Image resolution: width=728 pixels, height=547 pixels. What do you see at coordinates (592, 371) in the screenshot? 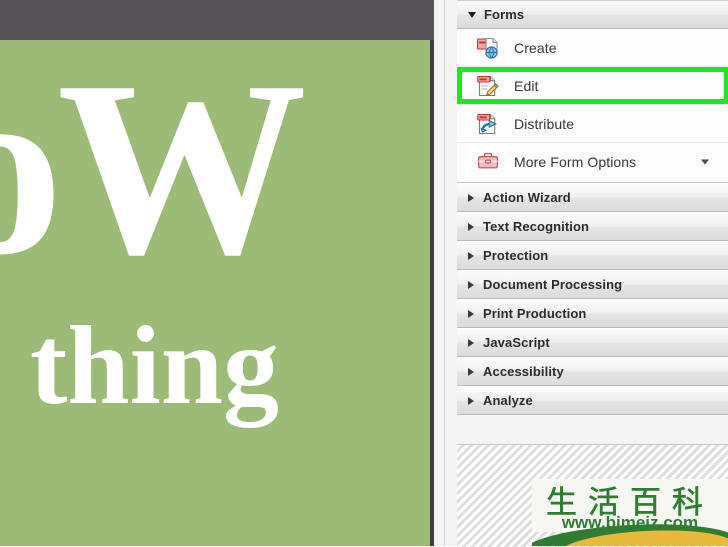
I see `section-header-accessibility: Accessibility` at bounding box center [592, 371].